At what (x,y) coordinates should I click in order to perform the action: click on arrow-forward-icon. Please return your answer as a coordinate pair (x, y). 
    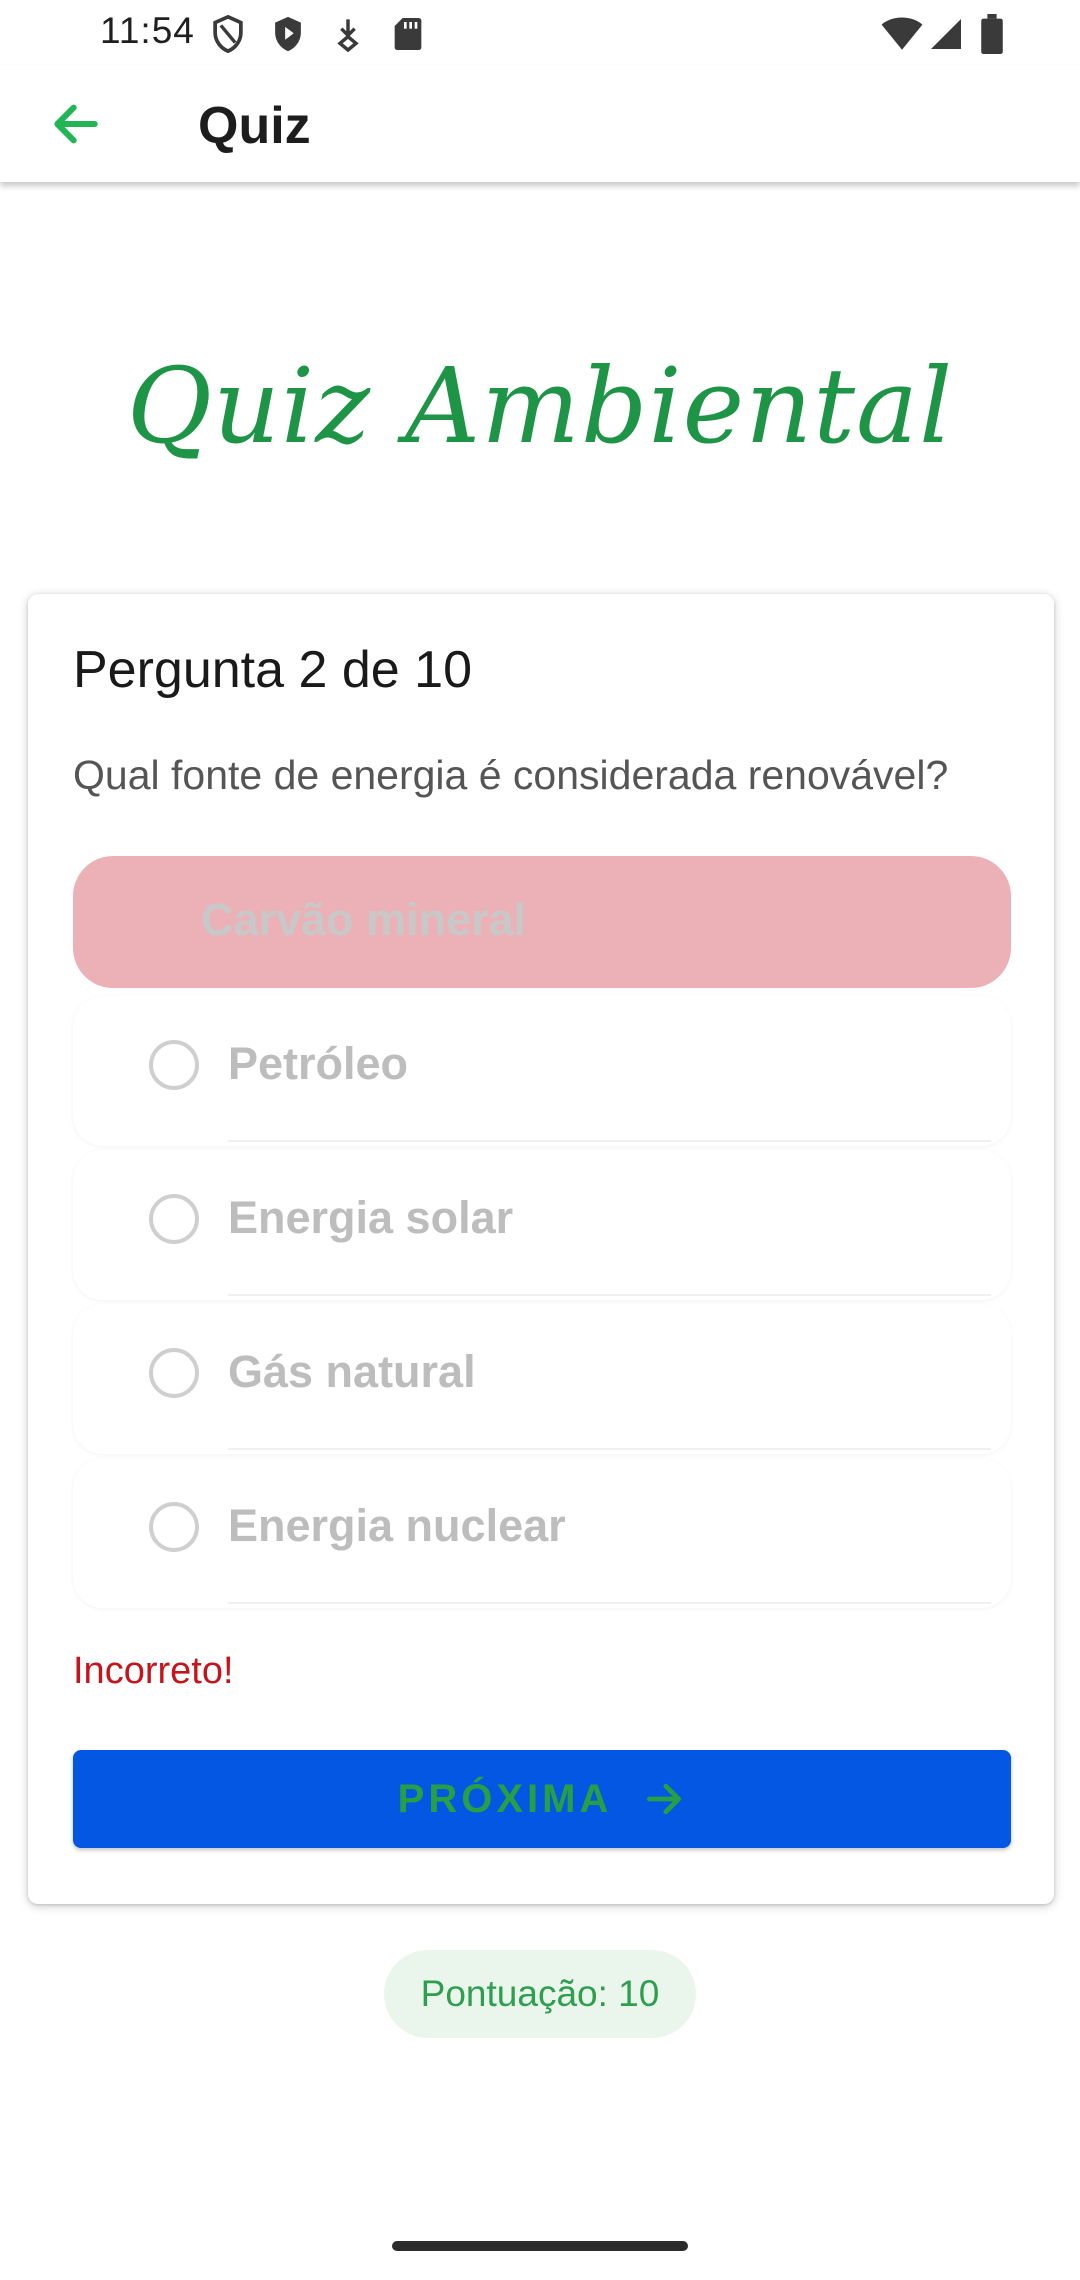
    Looking at the image, I should click on (664, 1799).